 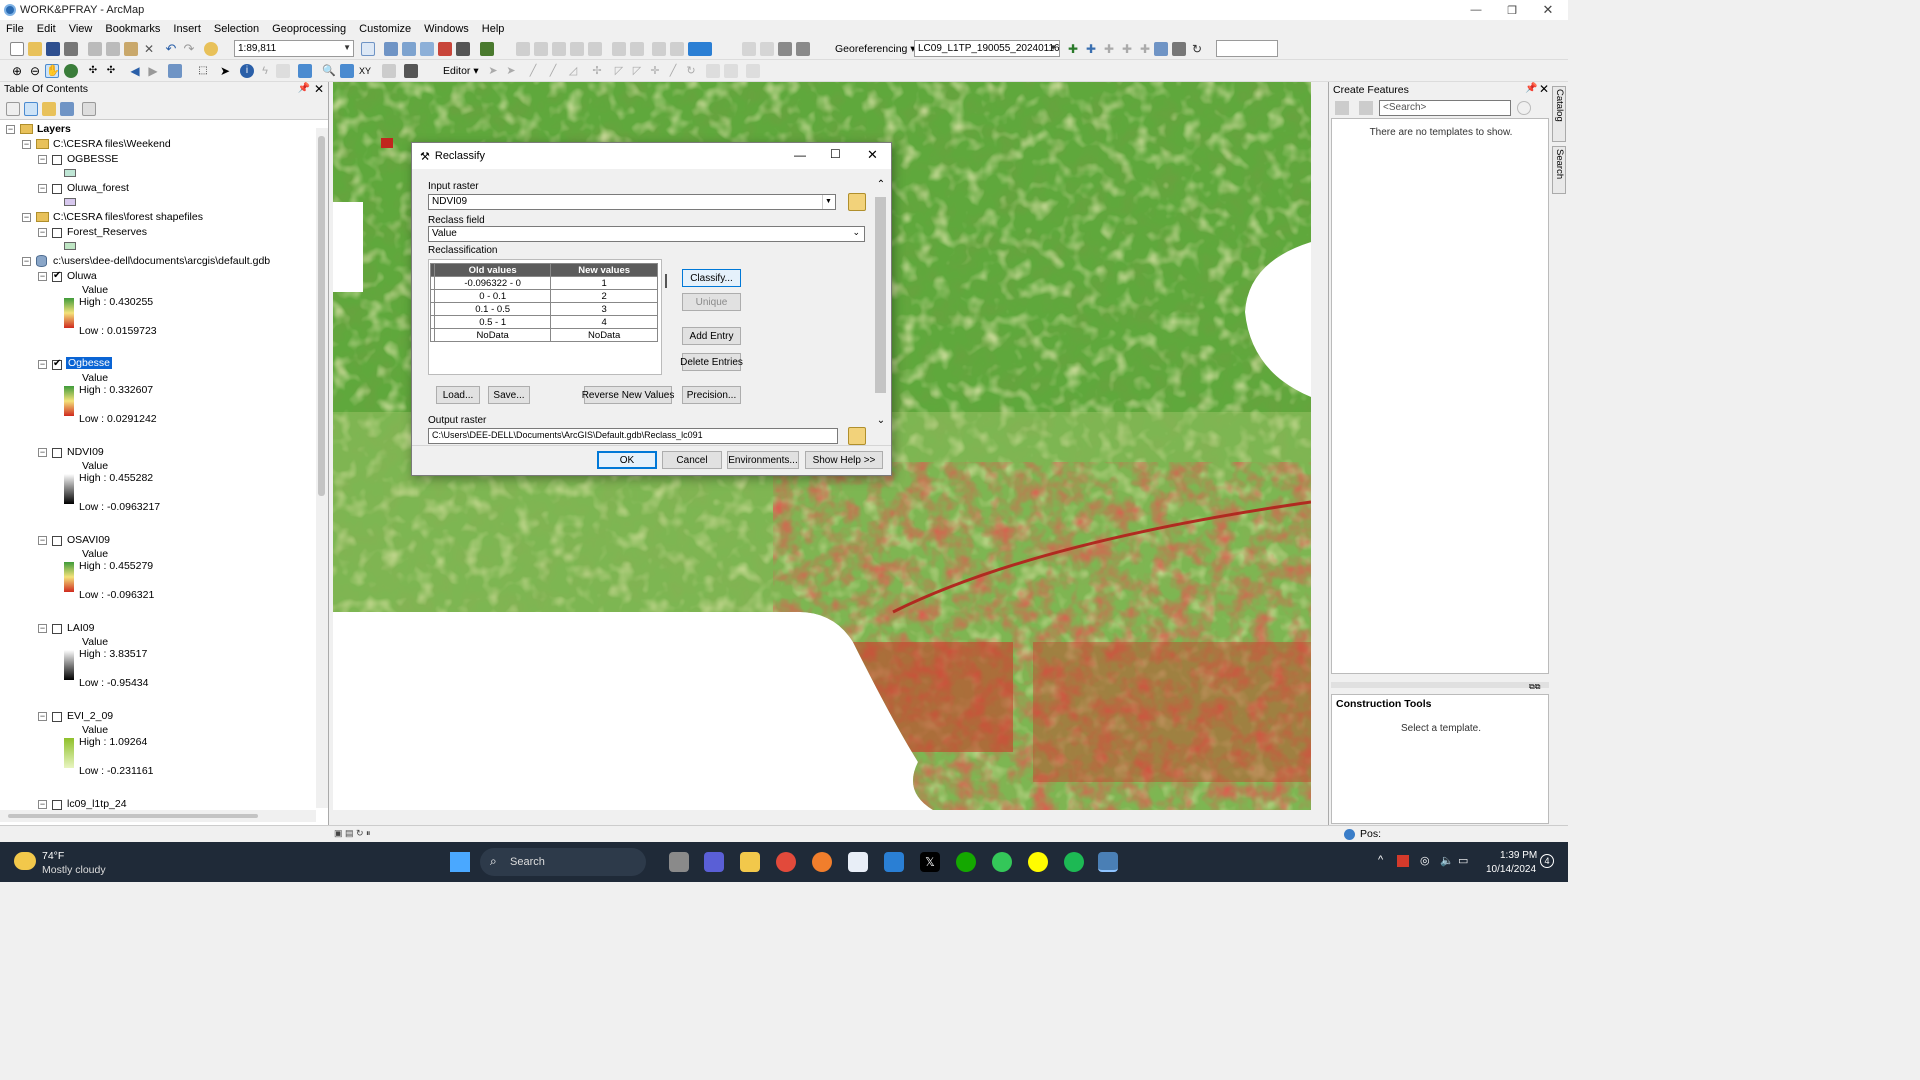 What do you see at coordinates (57, 717) in the screenshot?
I see `evi-visibility-checkbox` at bounding box center [57, 717].